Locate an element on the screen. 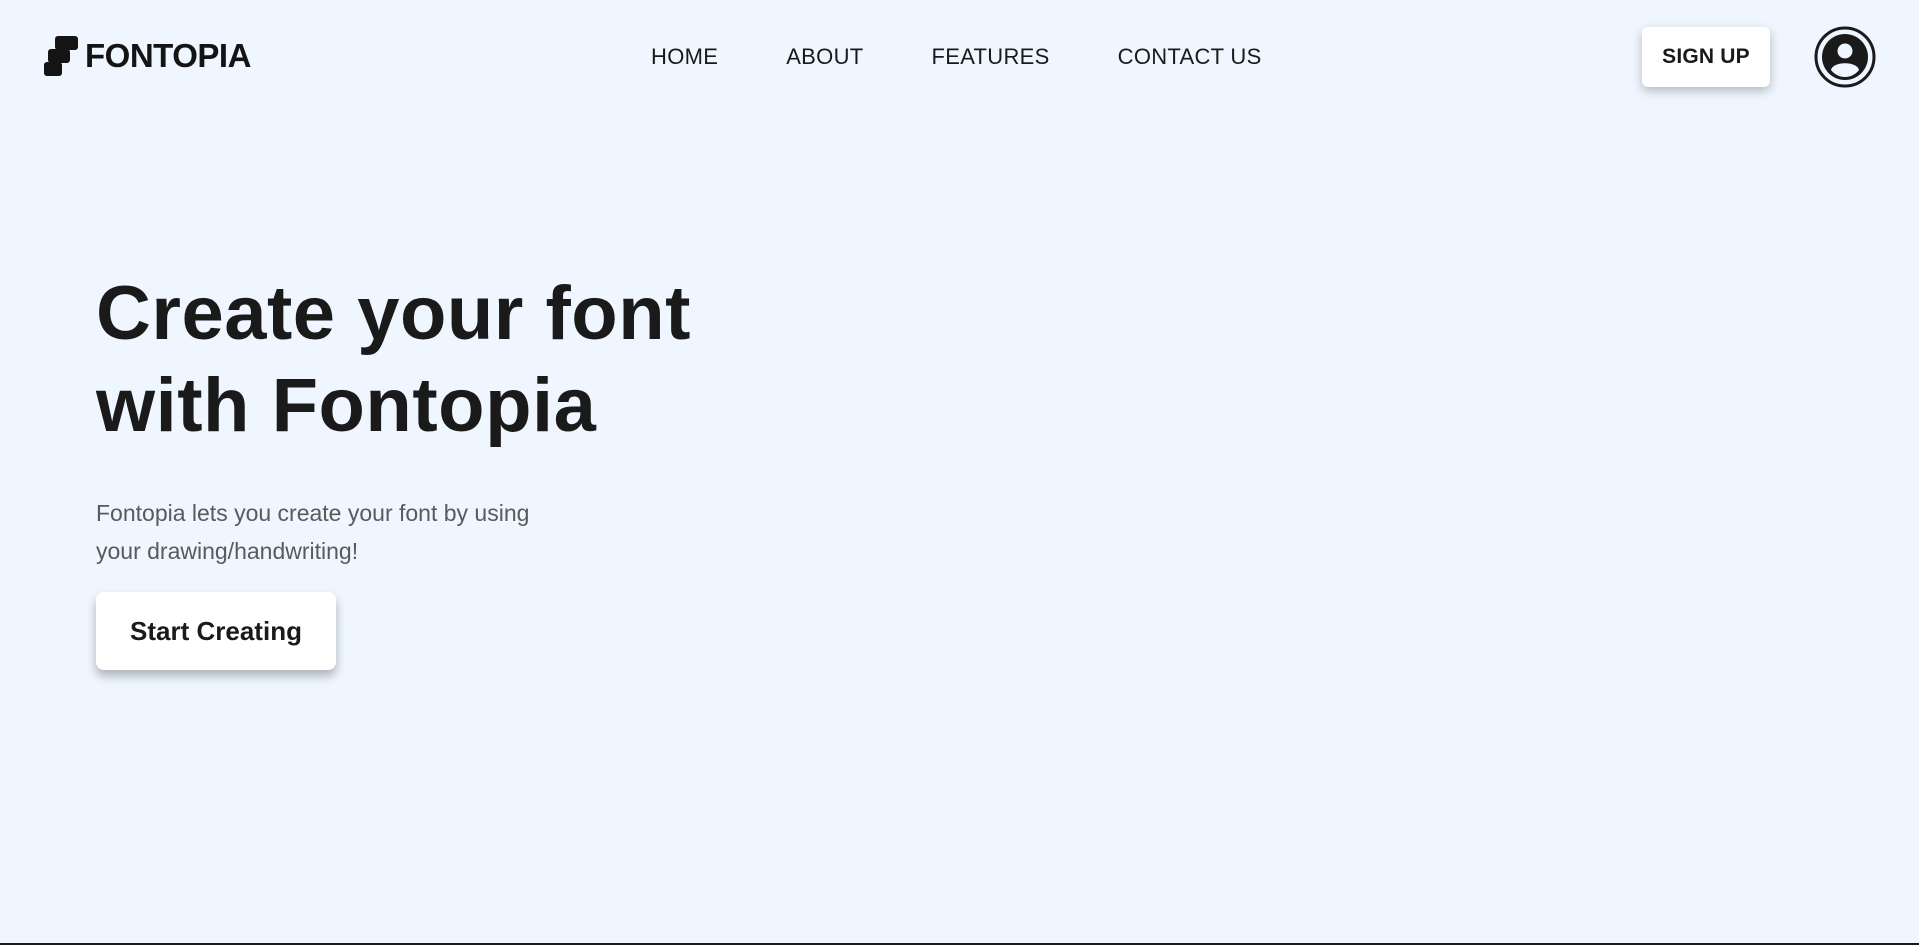 The image size is (1919, 945). fontopia-logo-icon is located at coordinates (61, 56).